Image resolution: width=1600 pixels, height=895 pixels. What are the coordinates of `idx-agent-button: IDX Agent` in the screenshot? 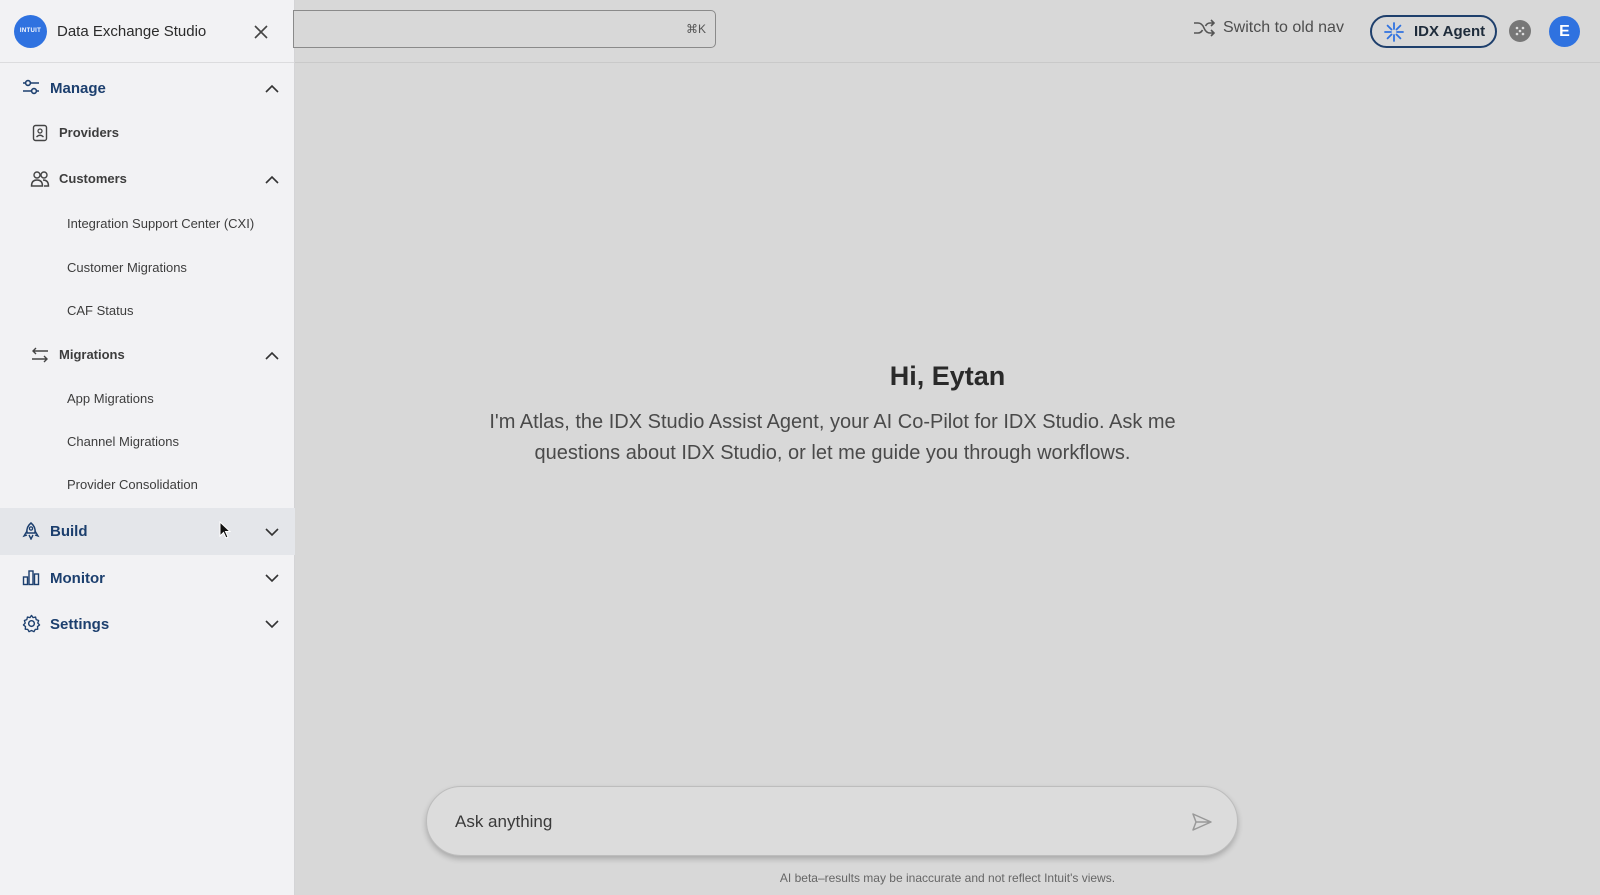 It's located at (1433, 31).